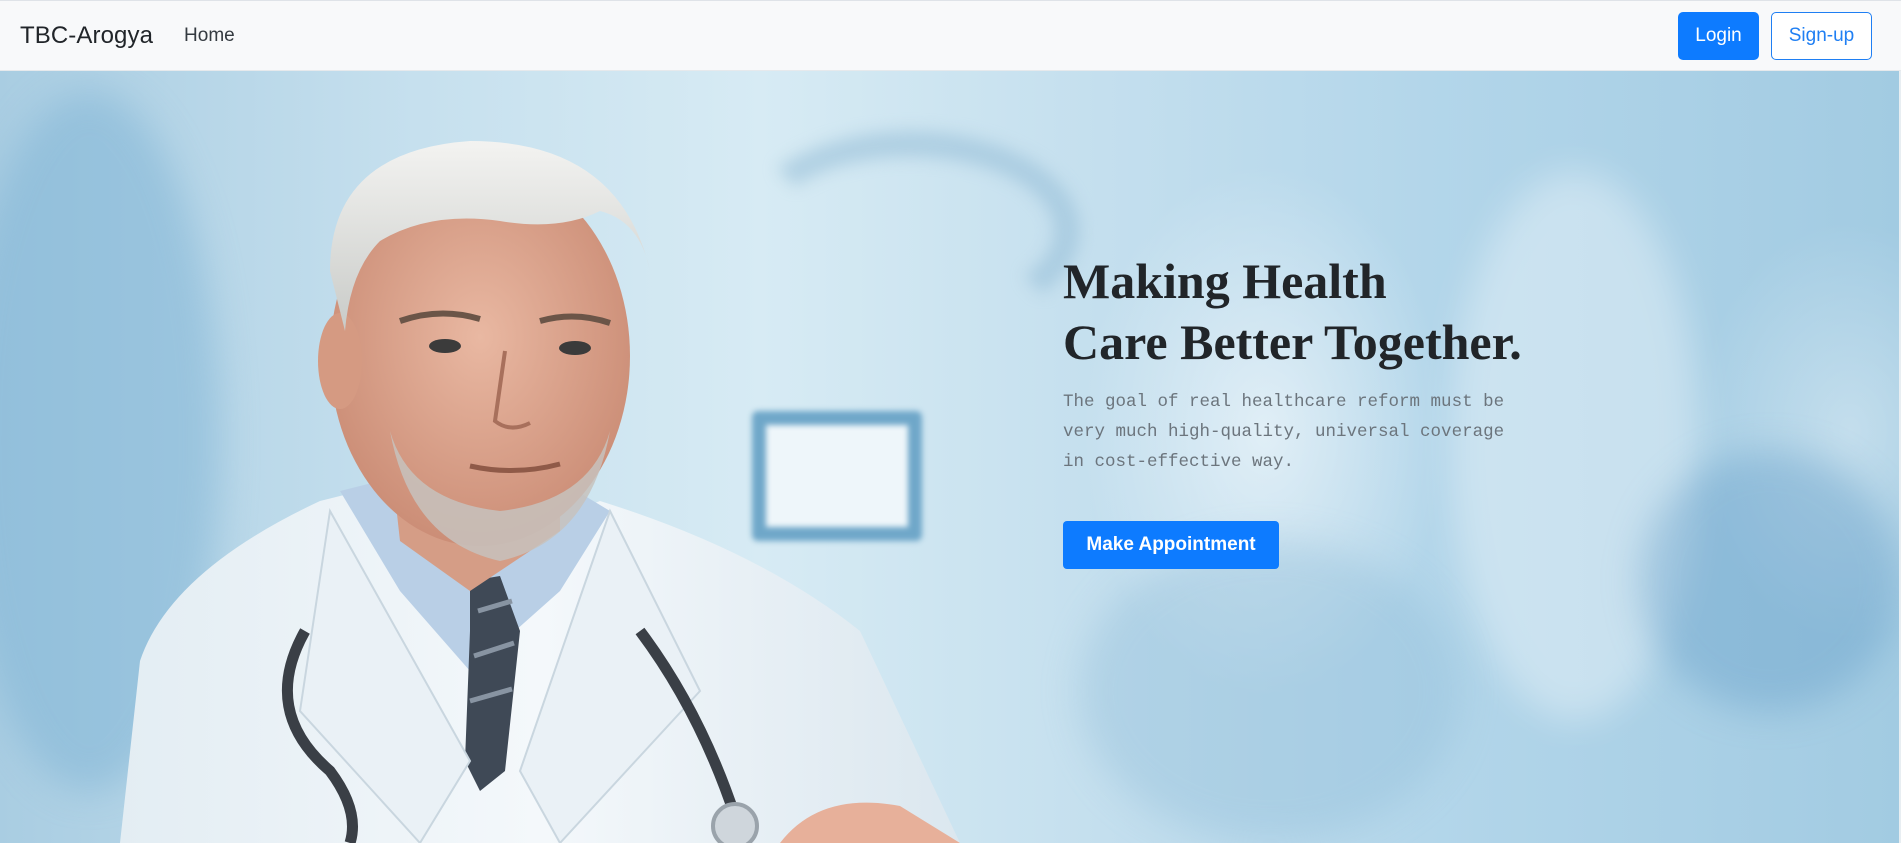 The image size is (1901, 843). I want to click on hero-title-line1: Making Health, so click(1225, 281).